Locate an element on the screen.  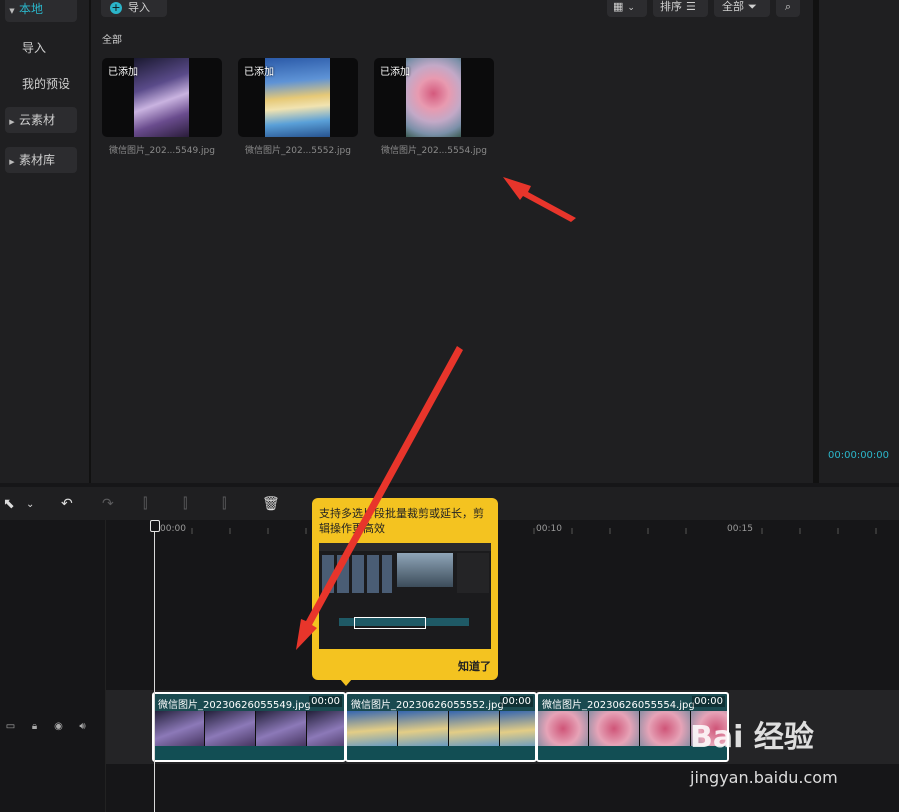
search-icon: ⌕ is located at coordinates (788, 6).